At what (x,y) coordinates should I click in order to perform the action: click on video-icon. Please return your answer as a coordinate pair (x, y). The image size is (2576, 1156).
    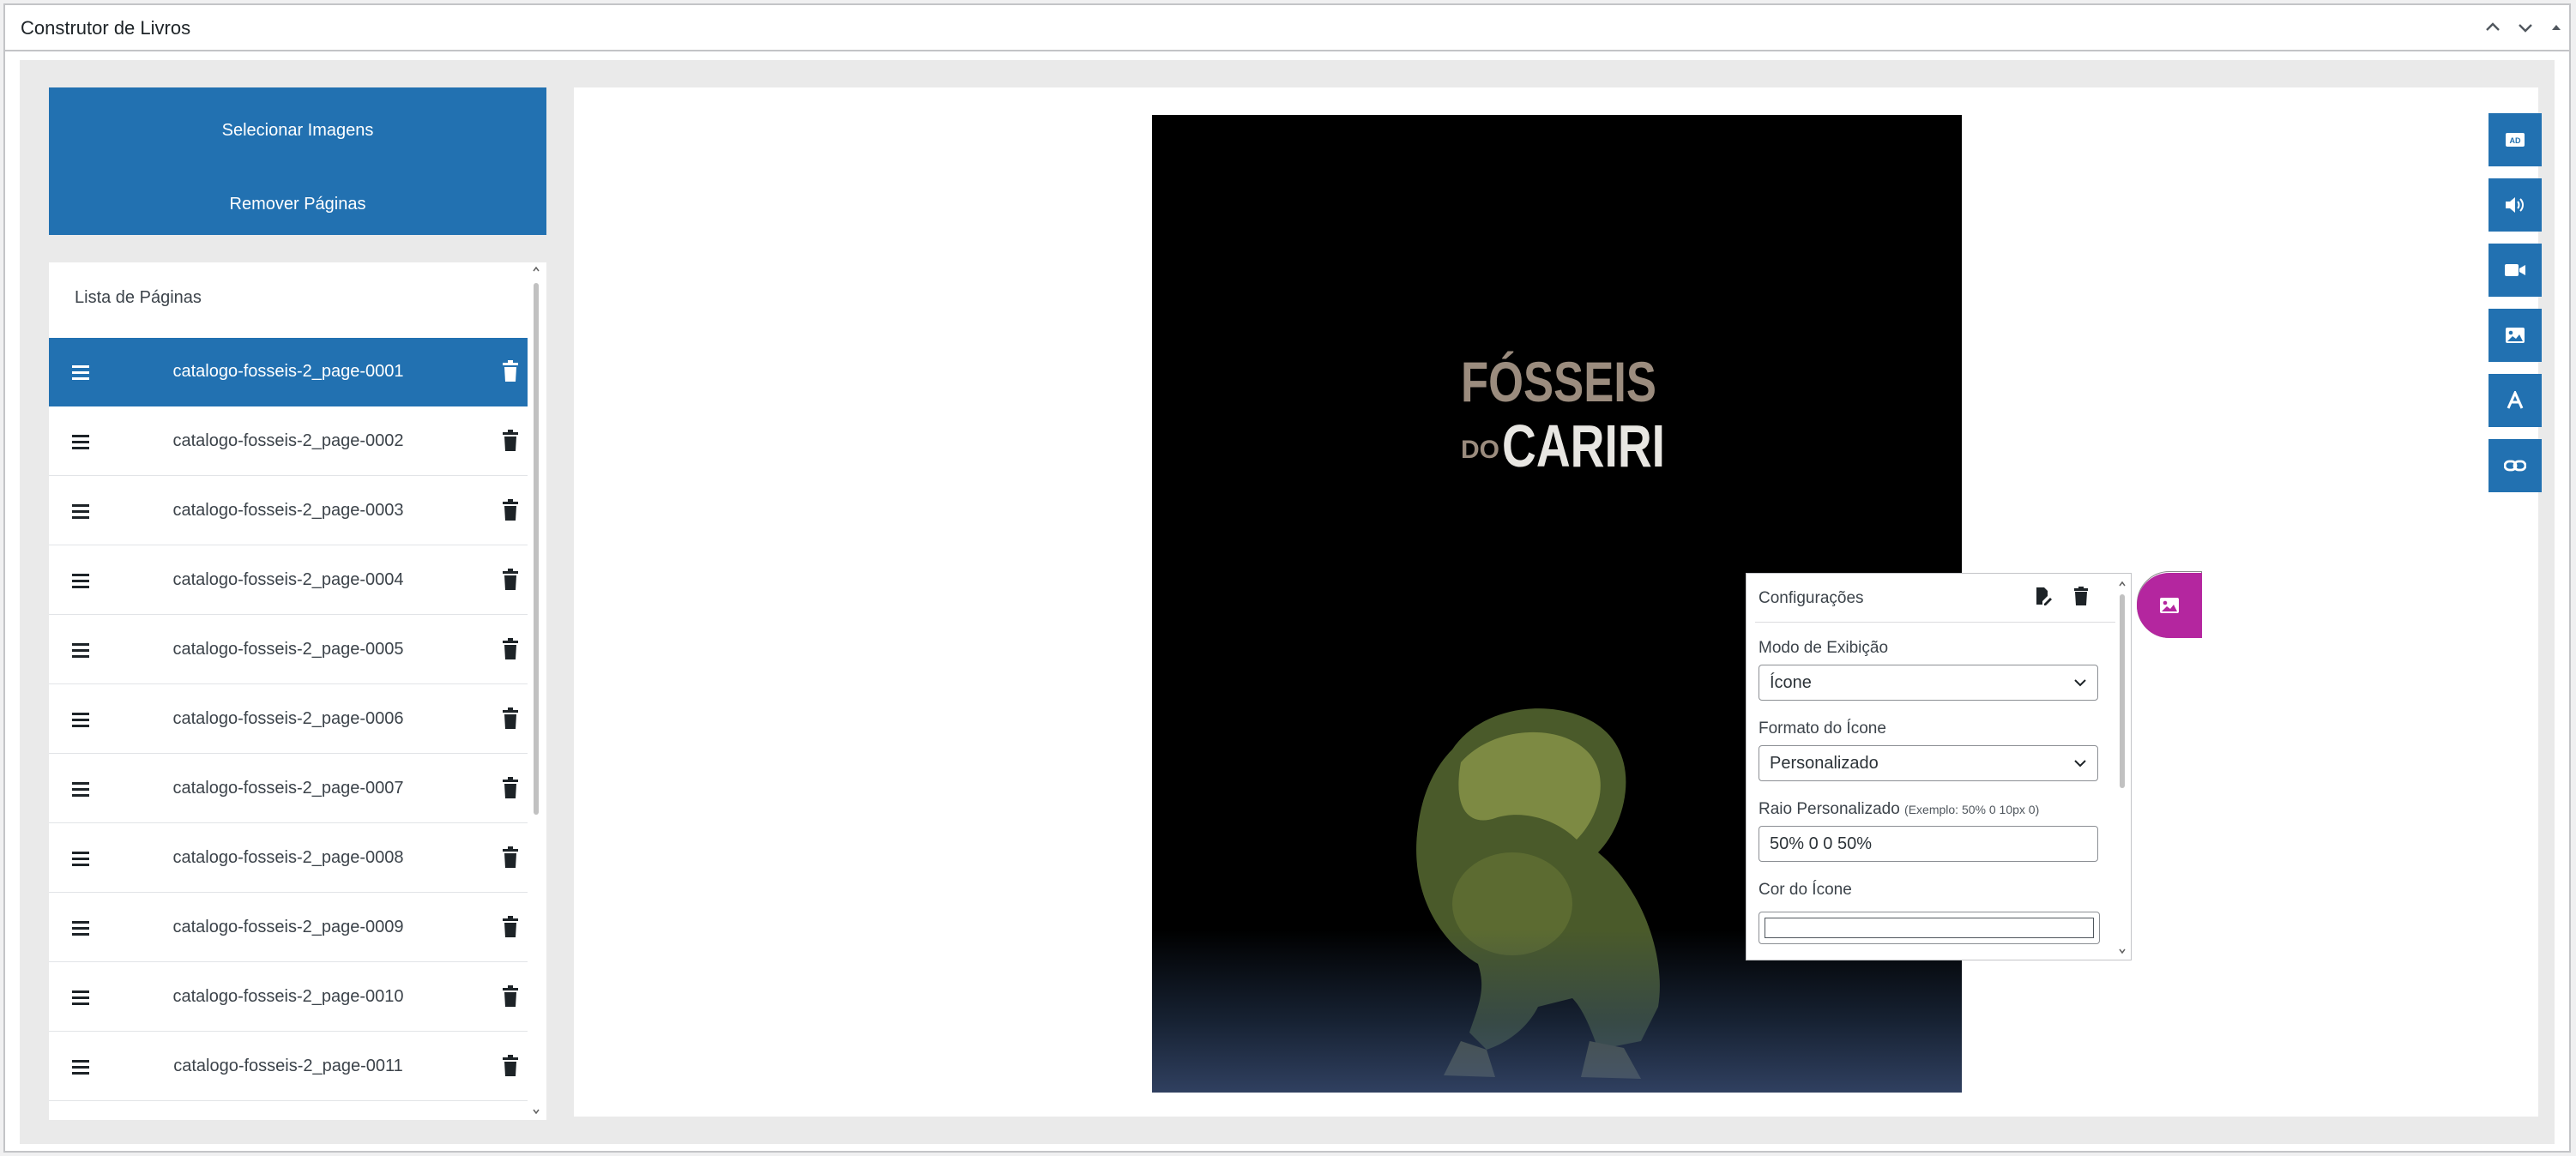
    Looking at the image, I should click on (2515, 270).